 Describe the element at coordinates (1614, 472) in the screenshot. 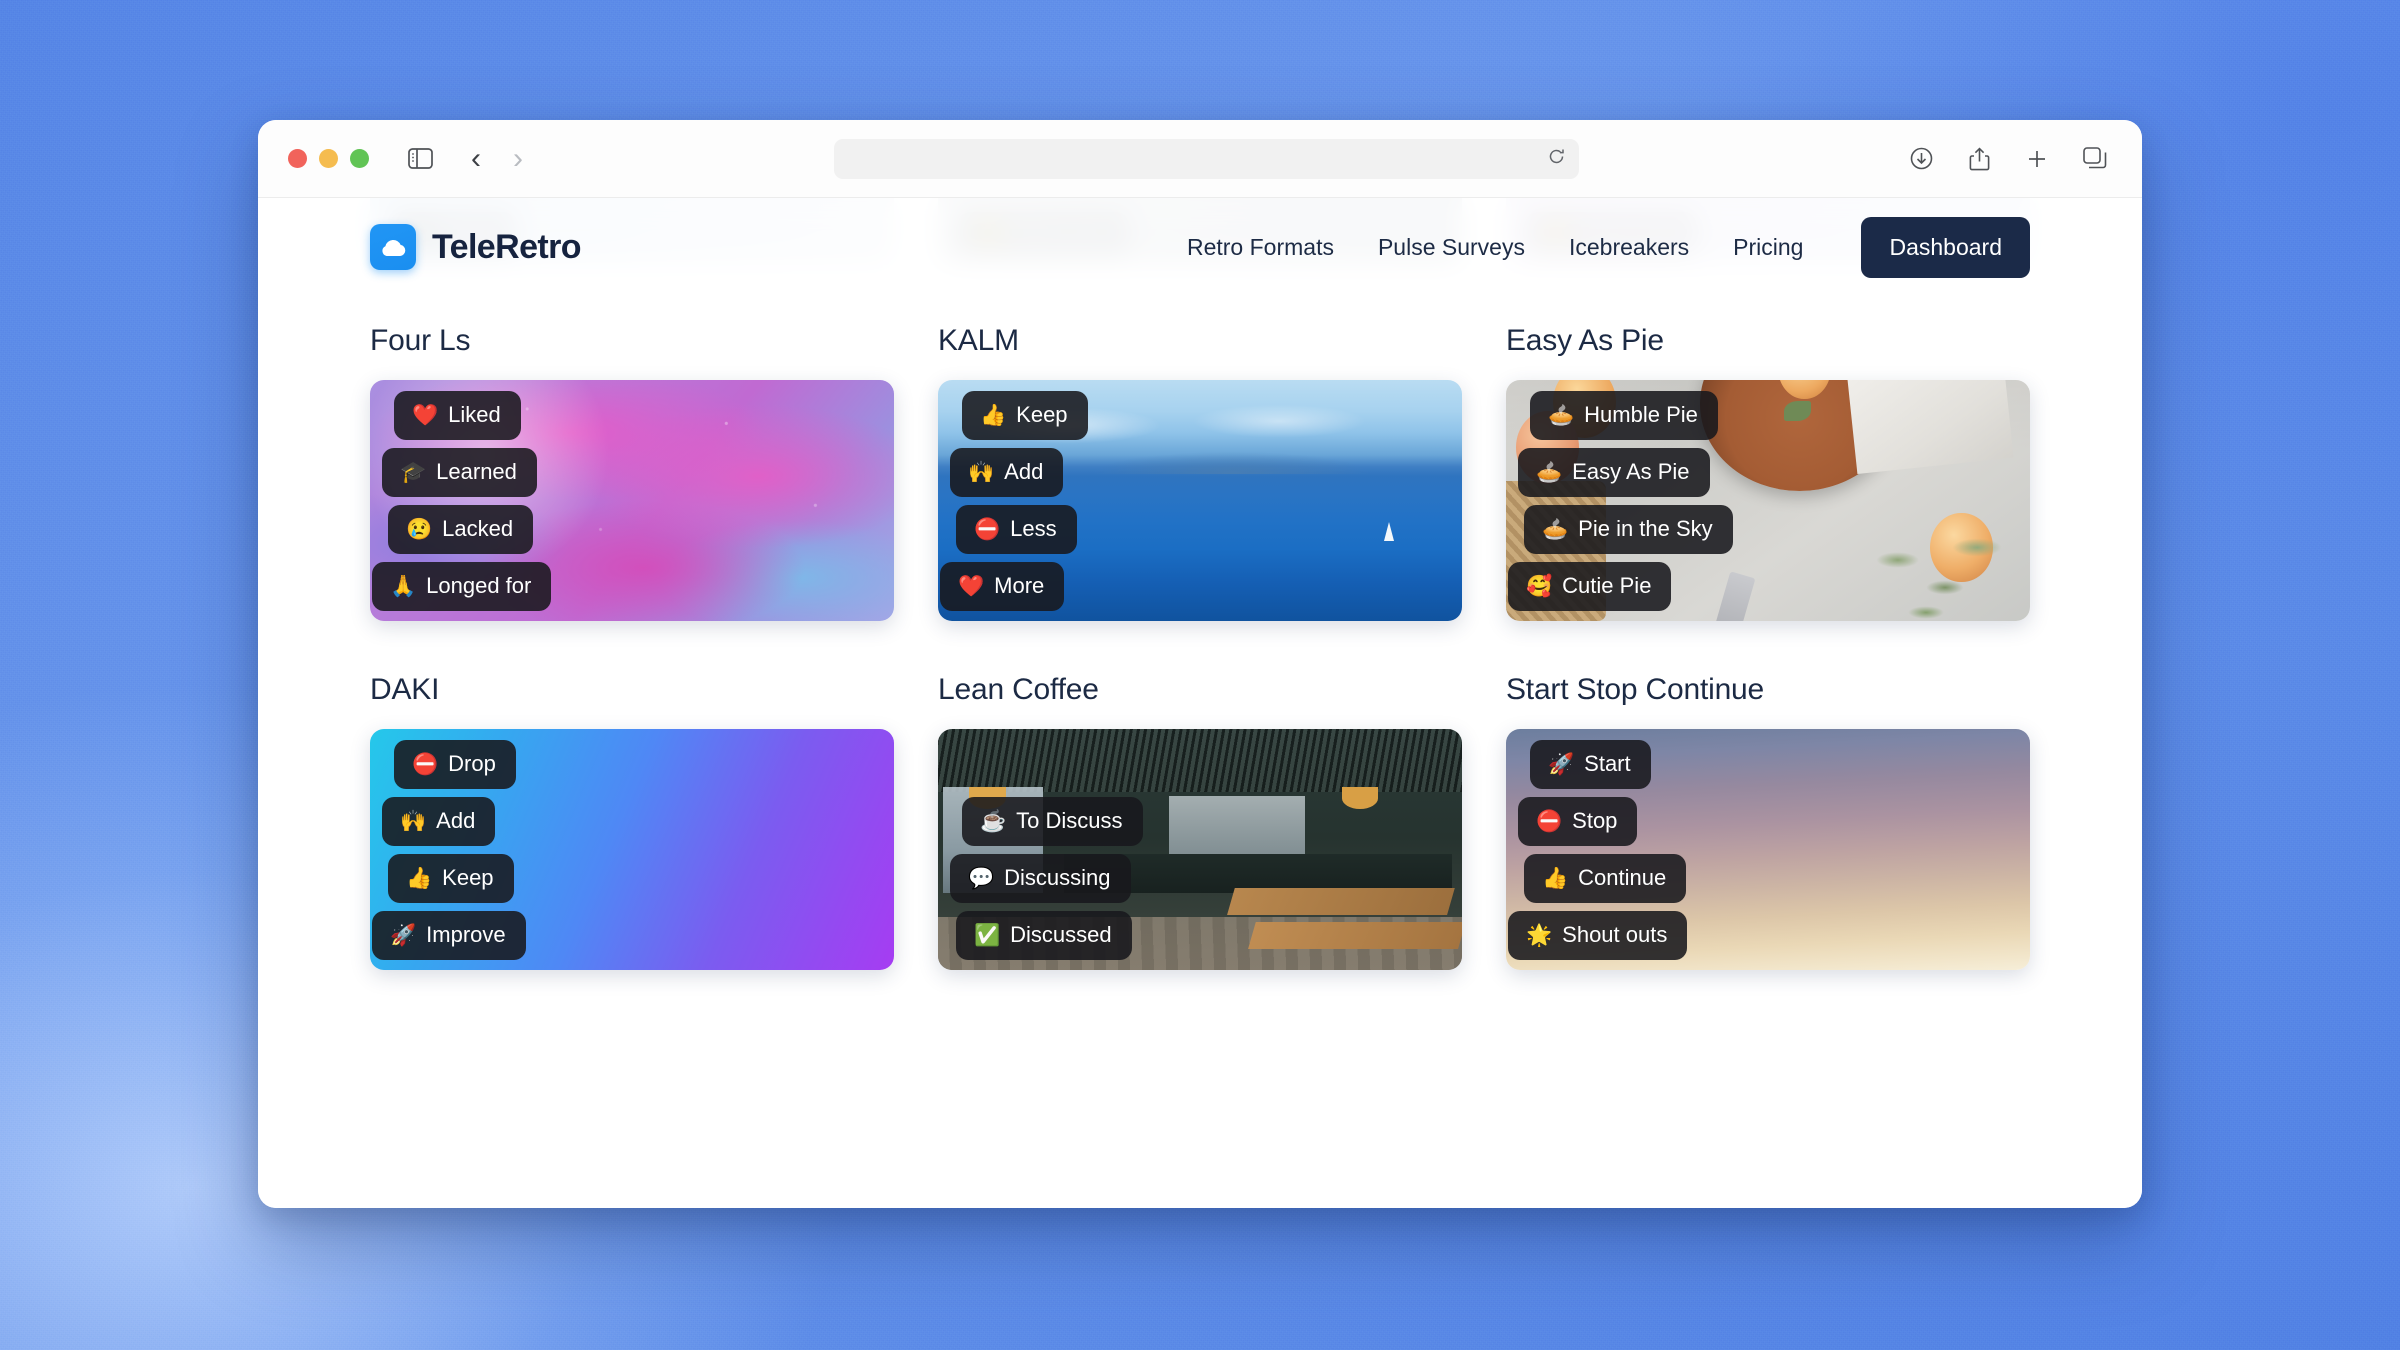

I see `format-chip: 🥧 Easy As Pie` at that location.